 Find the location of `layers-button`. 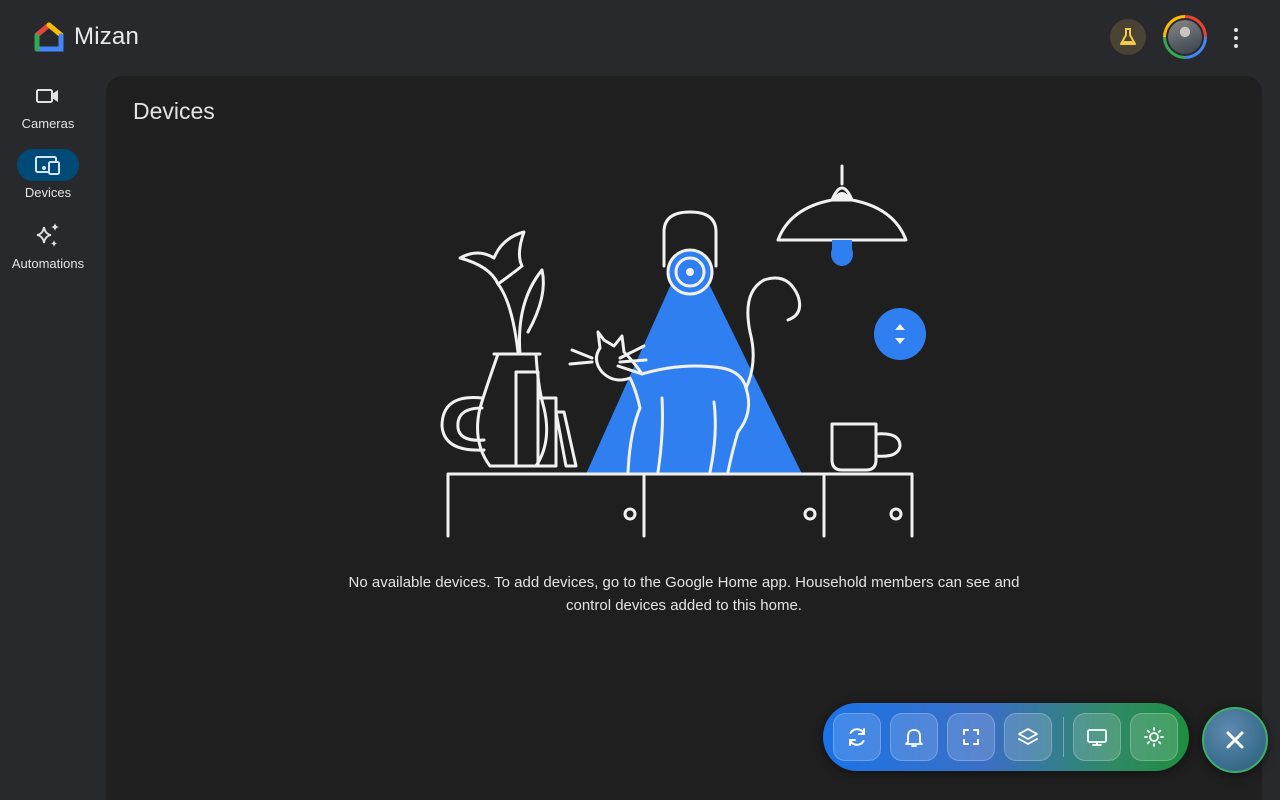

layers-button is located at coordinates (1028, 737).